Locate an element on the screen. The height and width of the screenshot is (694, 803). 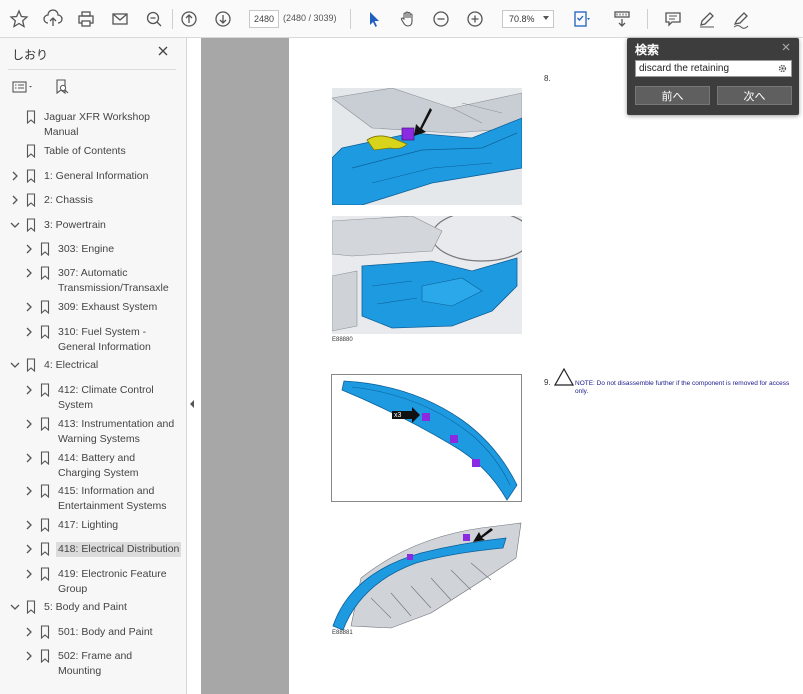
zoom-select: 70.8% is located at coordinates (528, 19).